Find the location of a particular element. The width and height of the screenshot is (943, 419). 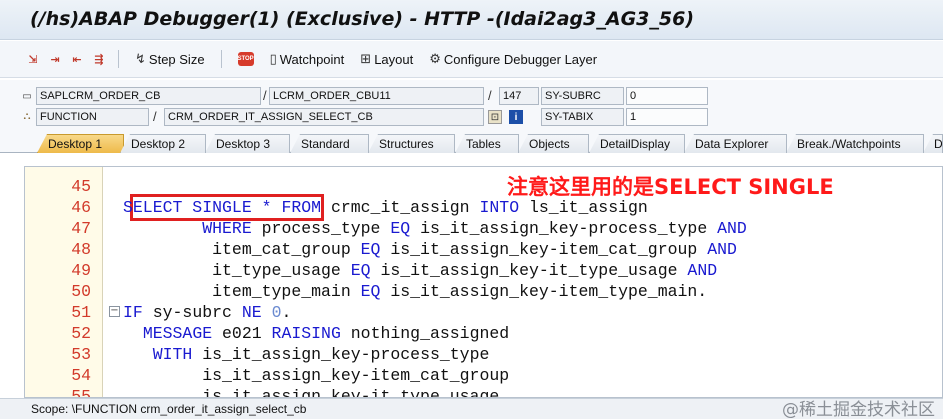

step-over-icon: ⇥ is located at coordinates (55, 59).